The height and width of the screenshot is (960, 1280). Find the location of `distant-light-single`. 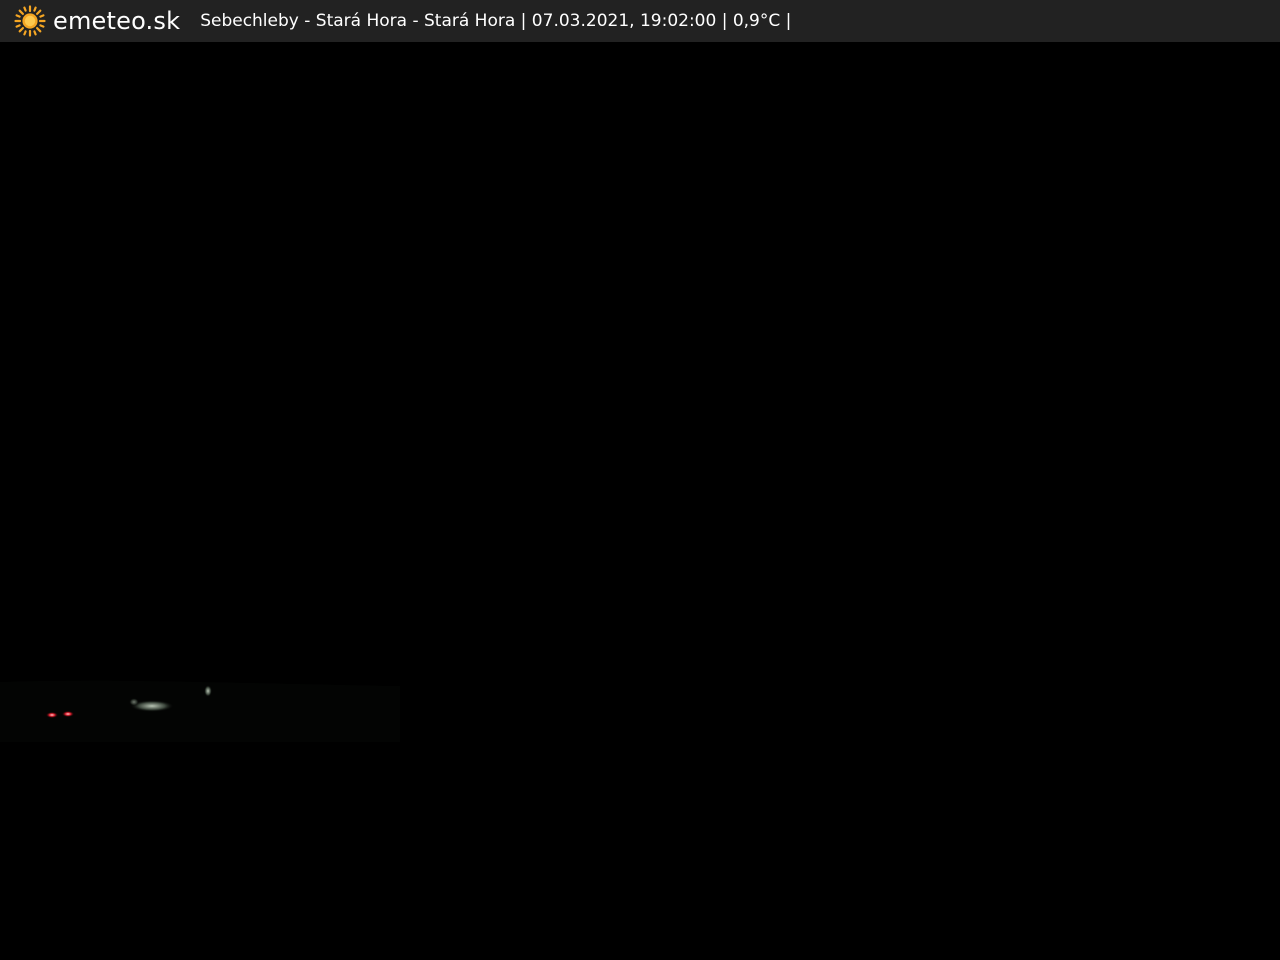

distant-light-single is located at coordinates (208, 691).